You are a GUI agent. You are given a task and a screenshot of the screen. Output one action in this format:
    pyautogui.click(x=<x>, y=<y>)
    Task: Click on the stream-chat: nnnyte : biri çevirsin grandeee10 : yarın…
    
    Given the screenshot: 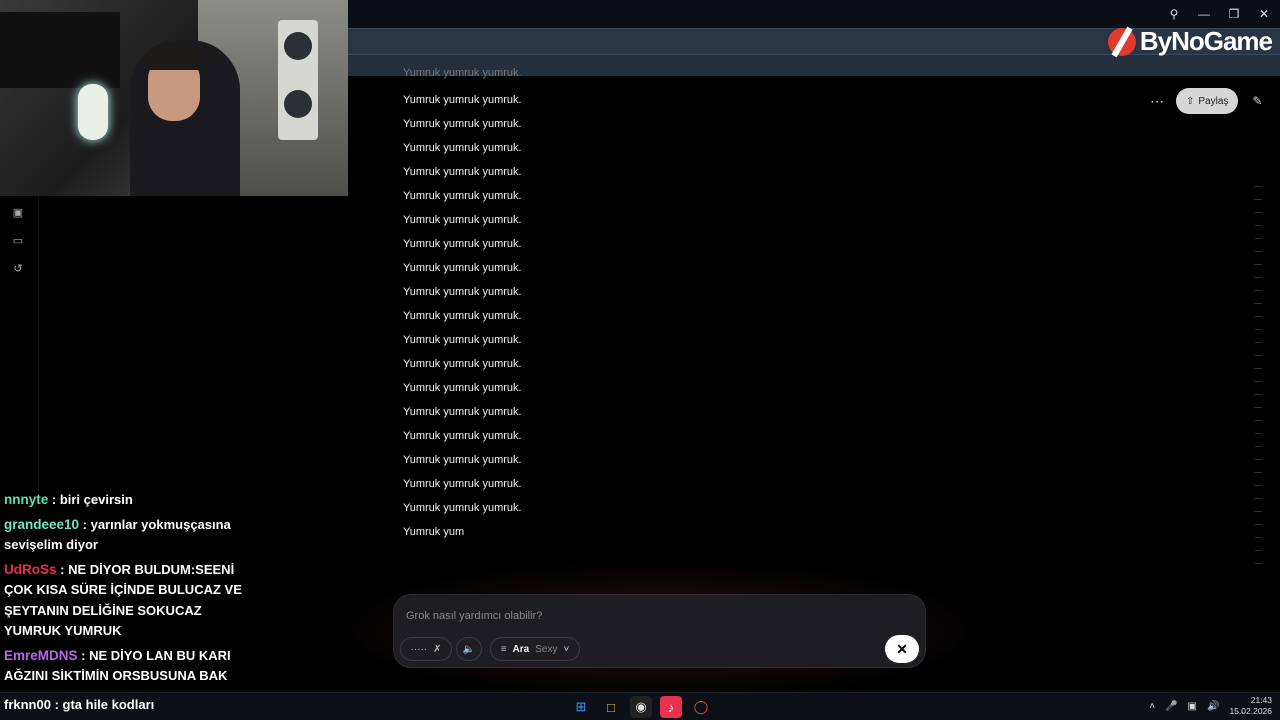 What is the action you would take?
    pyautogui.click(x=124, y=590)
    